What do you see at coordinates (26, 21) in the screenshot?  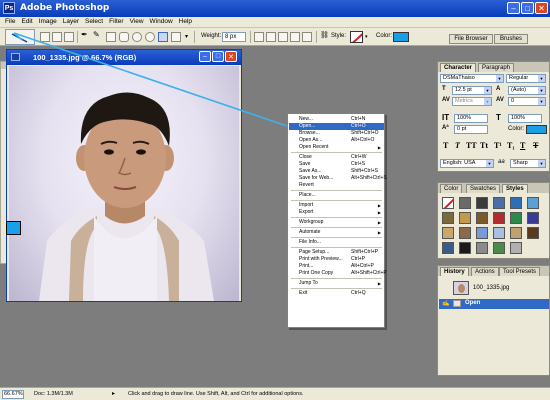 I see `menu-edit: Edit` at bounding box center [26, 21].